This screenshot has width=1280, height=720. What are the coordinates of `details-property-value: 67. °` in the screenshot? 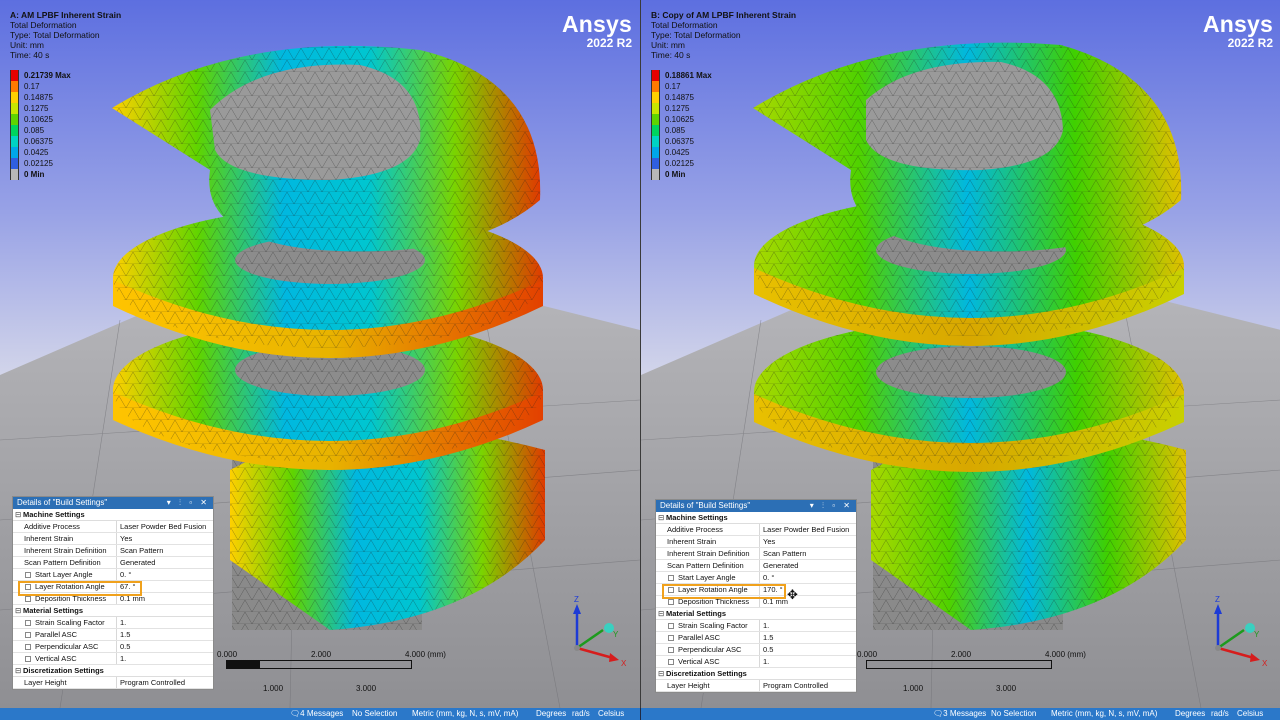 It's located at (165, 586).